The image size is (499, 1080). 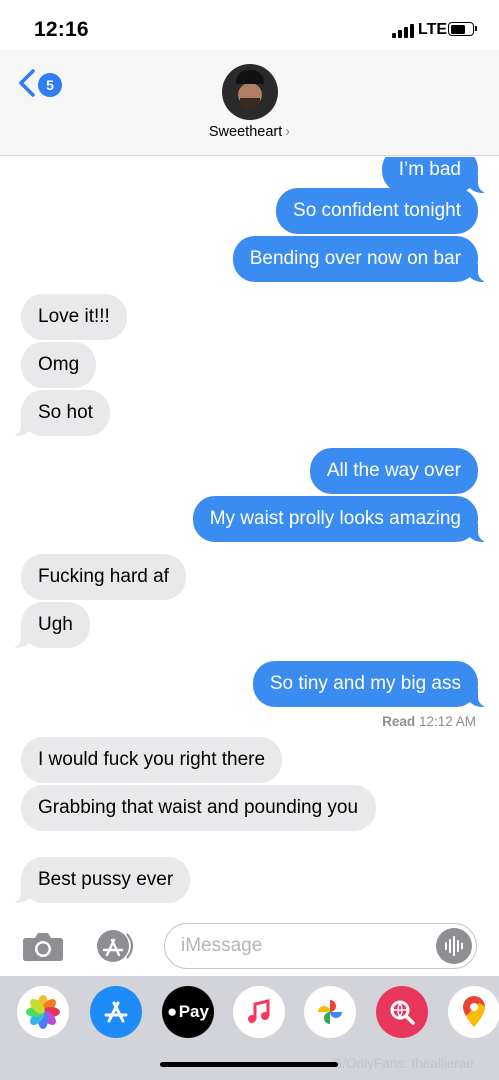 What do you see at coordinates (447, 721) in the screenshot?
I see `read-time: 12:12 AM` at bounding box center [447, 721].